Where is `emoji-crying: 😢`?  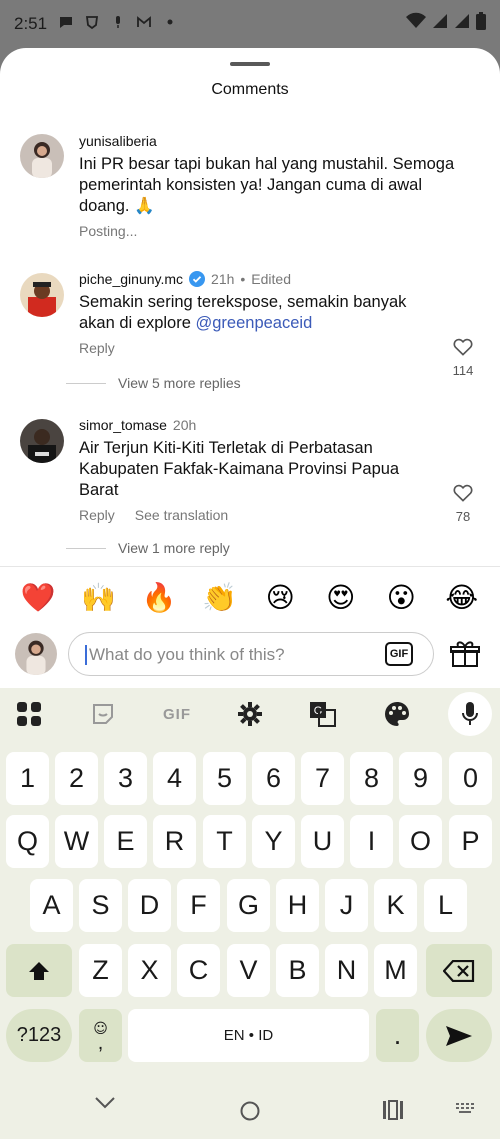 emoji-crying: 😢 is located at coordinates (280, 597).